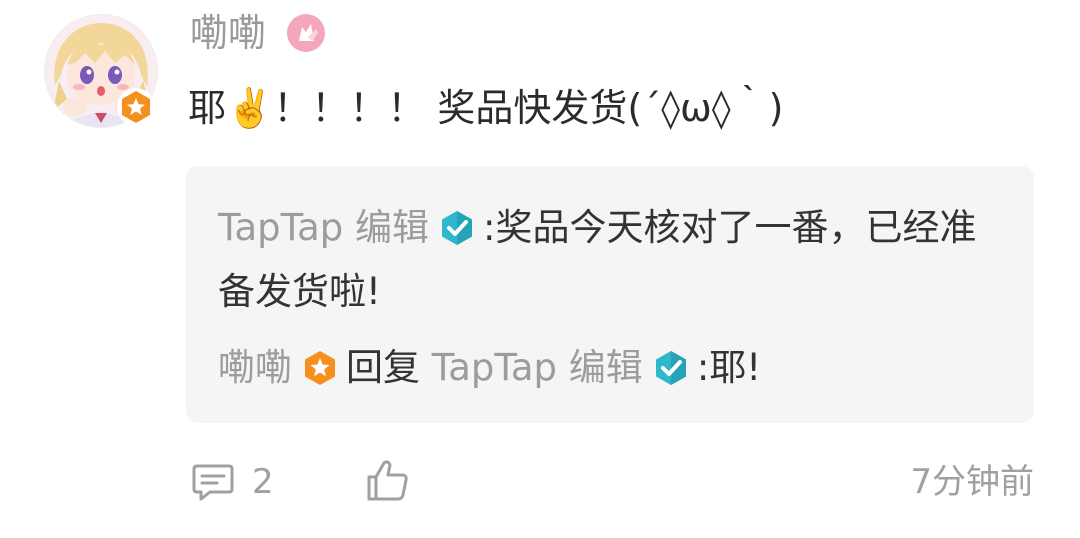  I want to click on reply-item: 嘞嘞 回复 TapTap 编辑 :耶!, so click(489, 368).